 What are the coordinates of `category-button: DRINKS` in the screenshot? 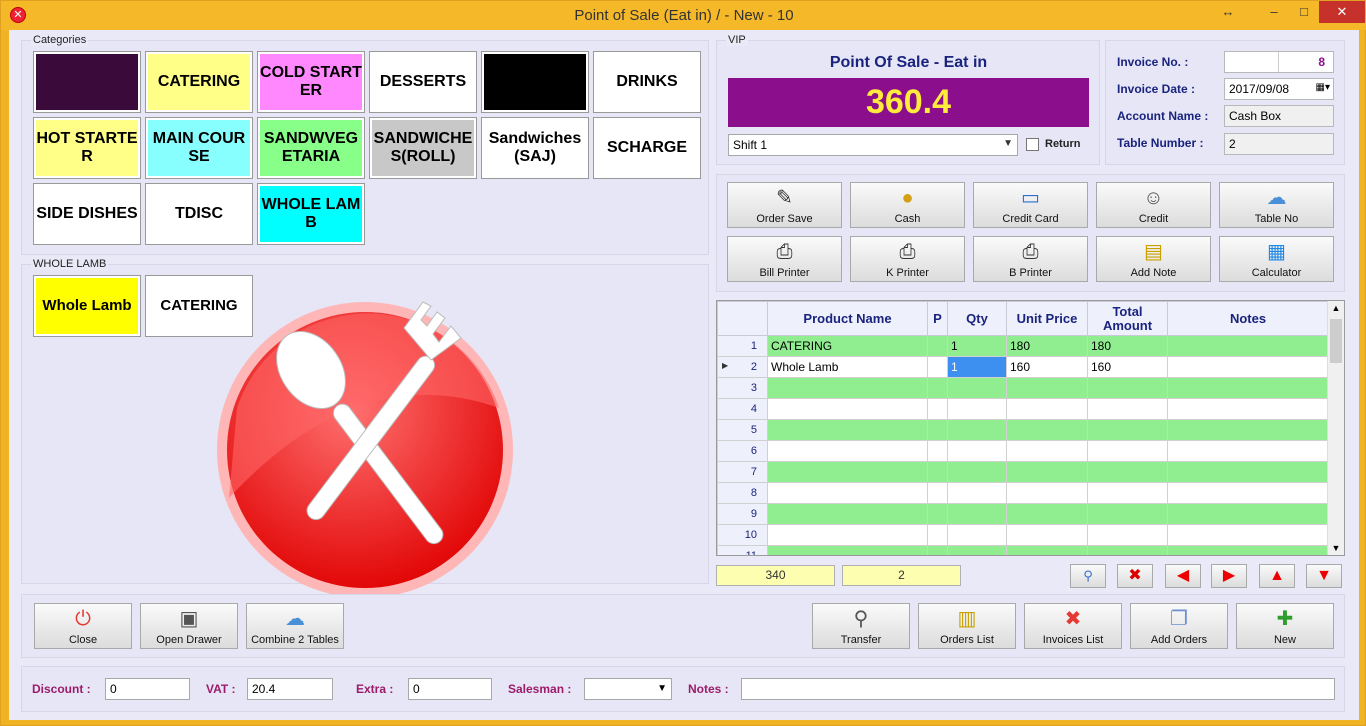 It's located at (647, 82).